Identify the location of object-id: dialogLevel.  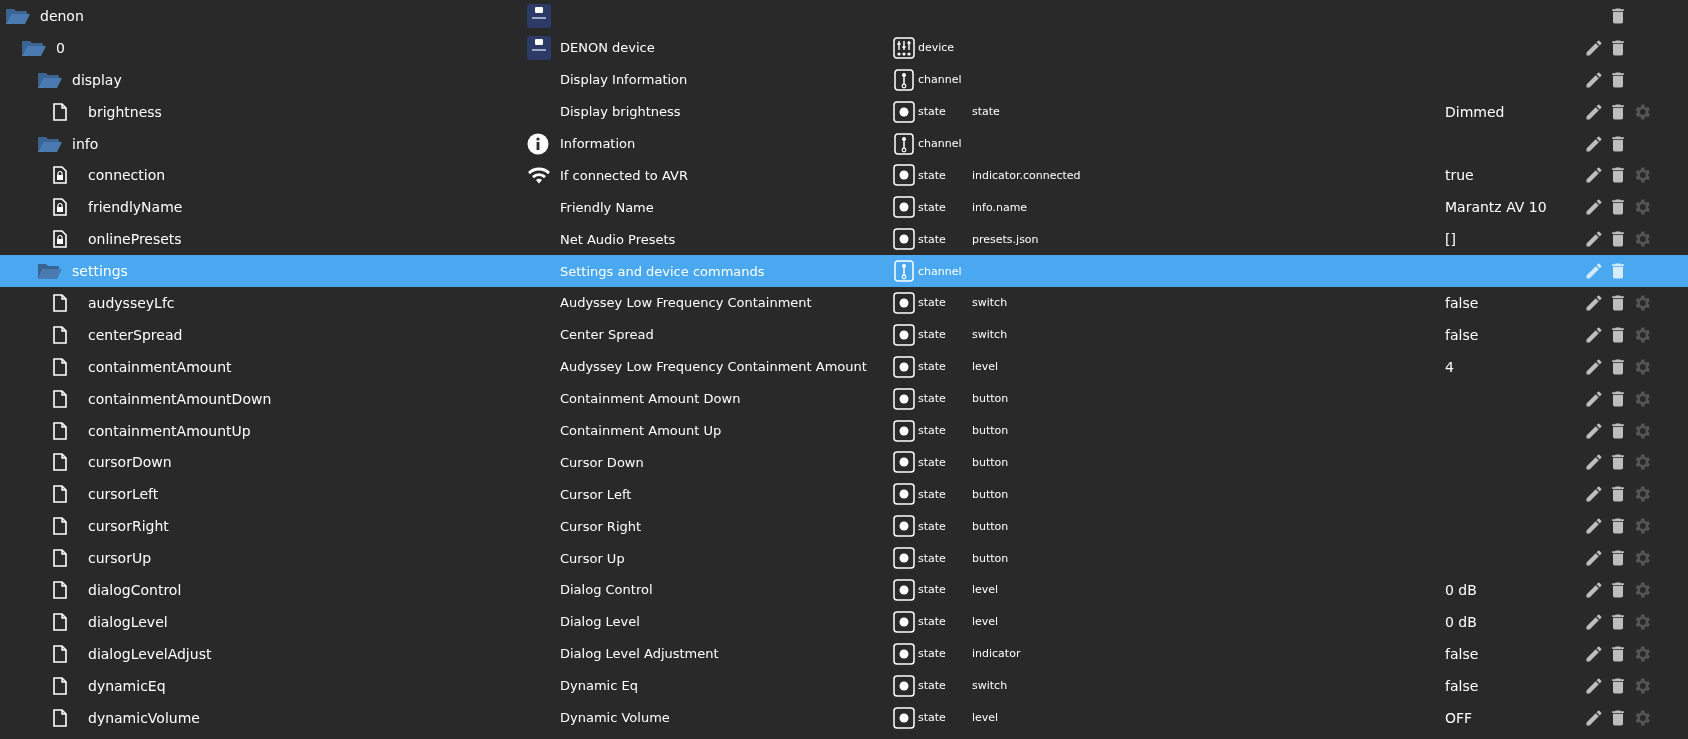
(128, 621).